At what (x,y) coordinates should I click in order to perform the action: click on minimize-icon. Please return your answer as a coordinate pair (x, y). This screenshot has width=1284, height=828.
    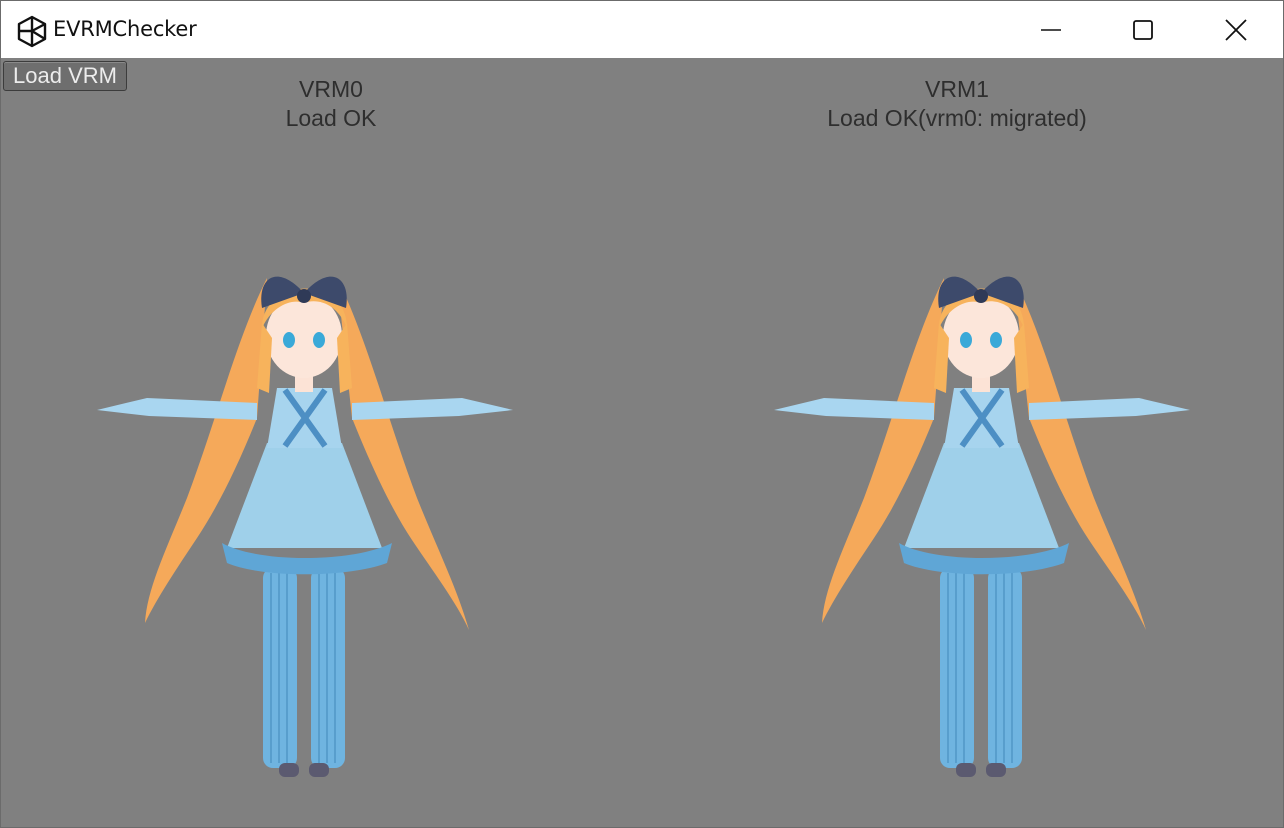
    Looking at the image, I should click on (1051, 29).